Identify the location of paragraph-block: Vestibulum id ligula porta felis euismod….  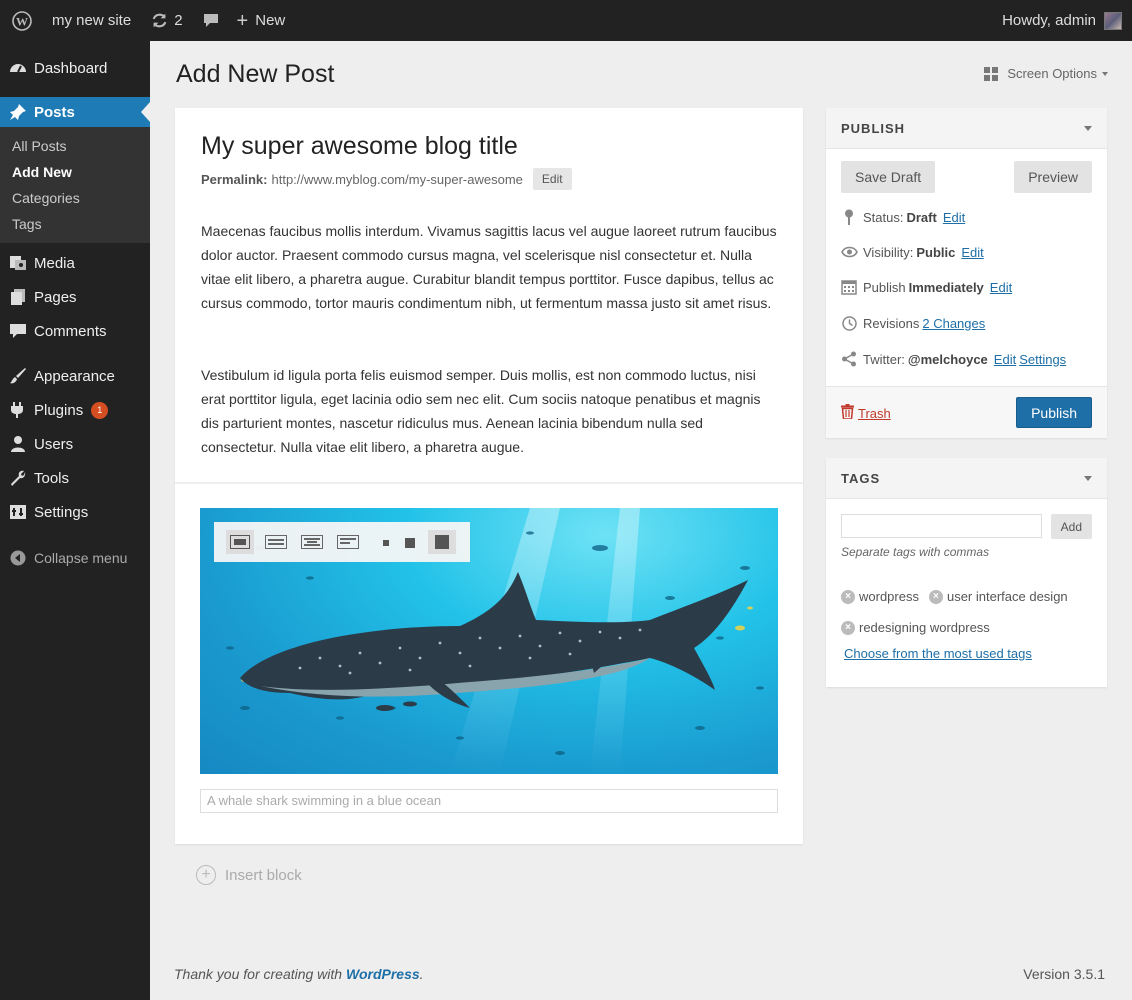
(491, 411).